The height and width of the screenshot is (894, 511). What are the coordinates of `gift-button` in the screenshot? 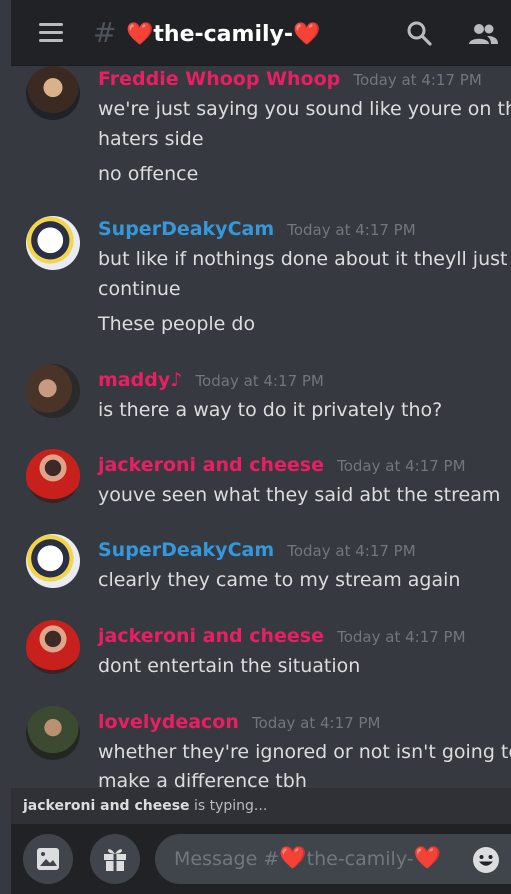 It's located at (115, 859).